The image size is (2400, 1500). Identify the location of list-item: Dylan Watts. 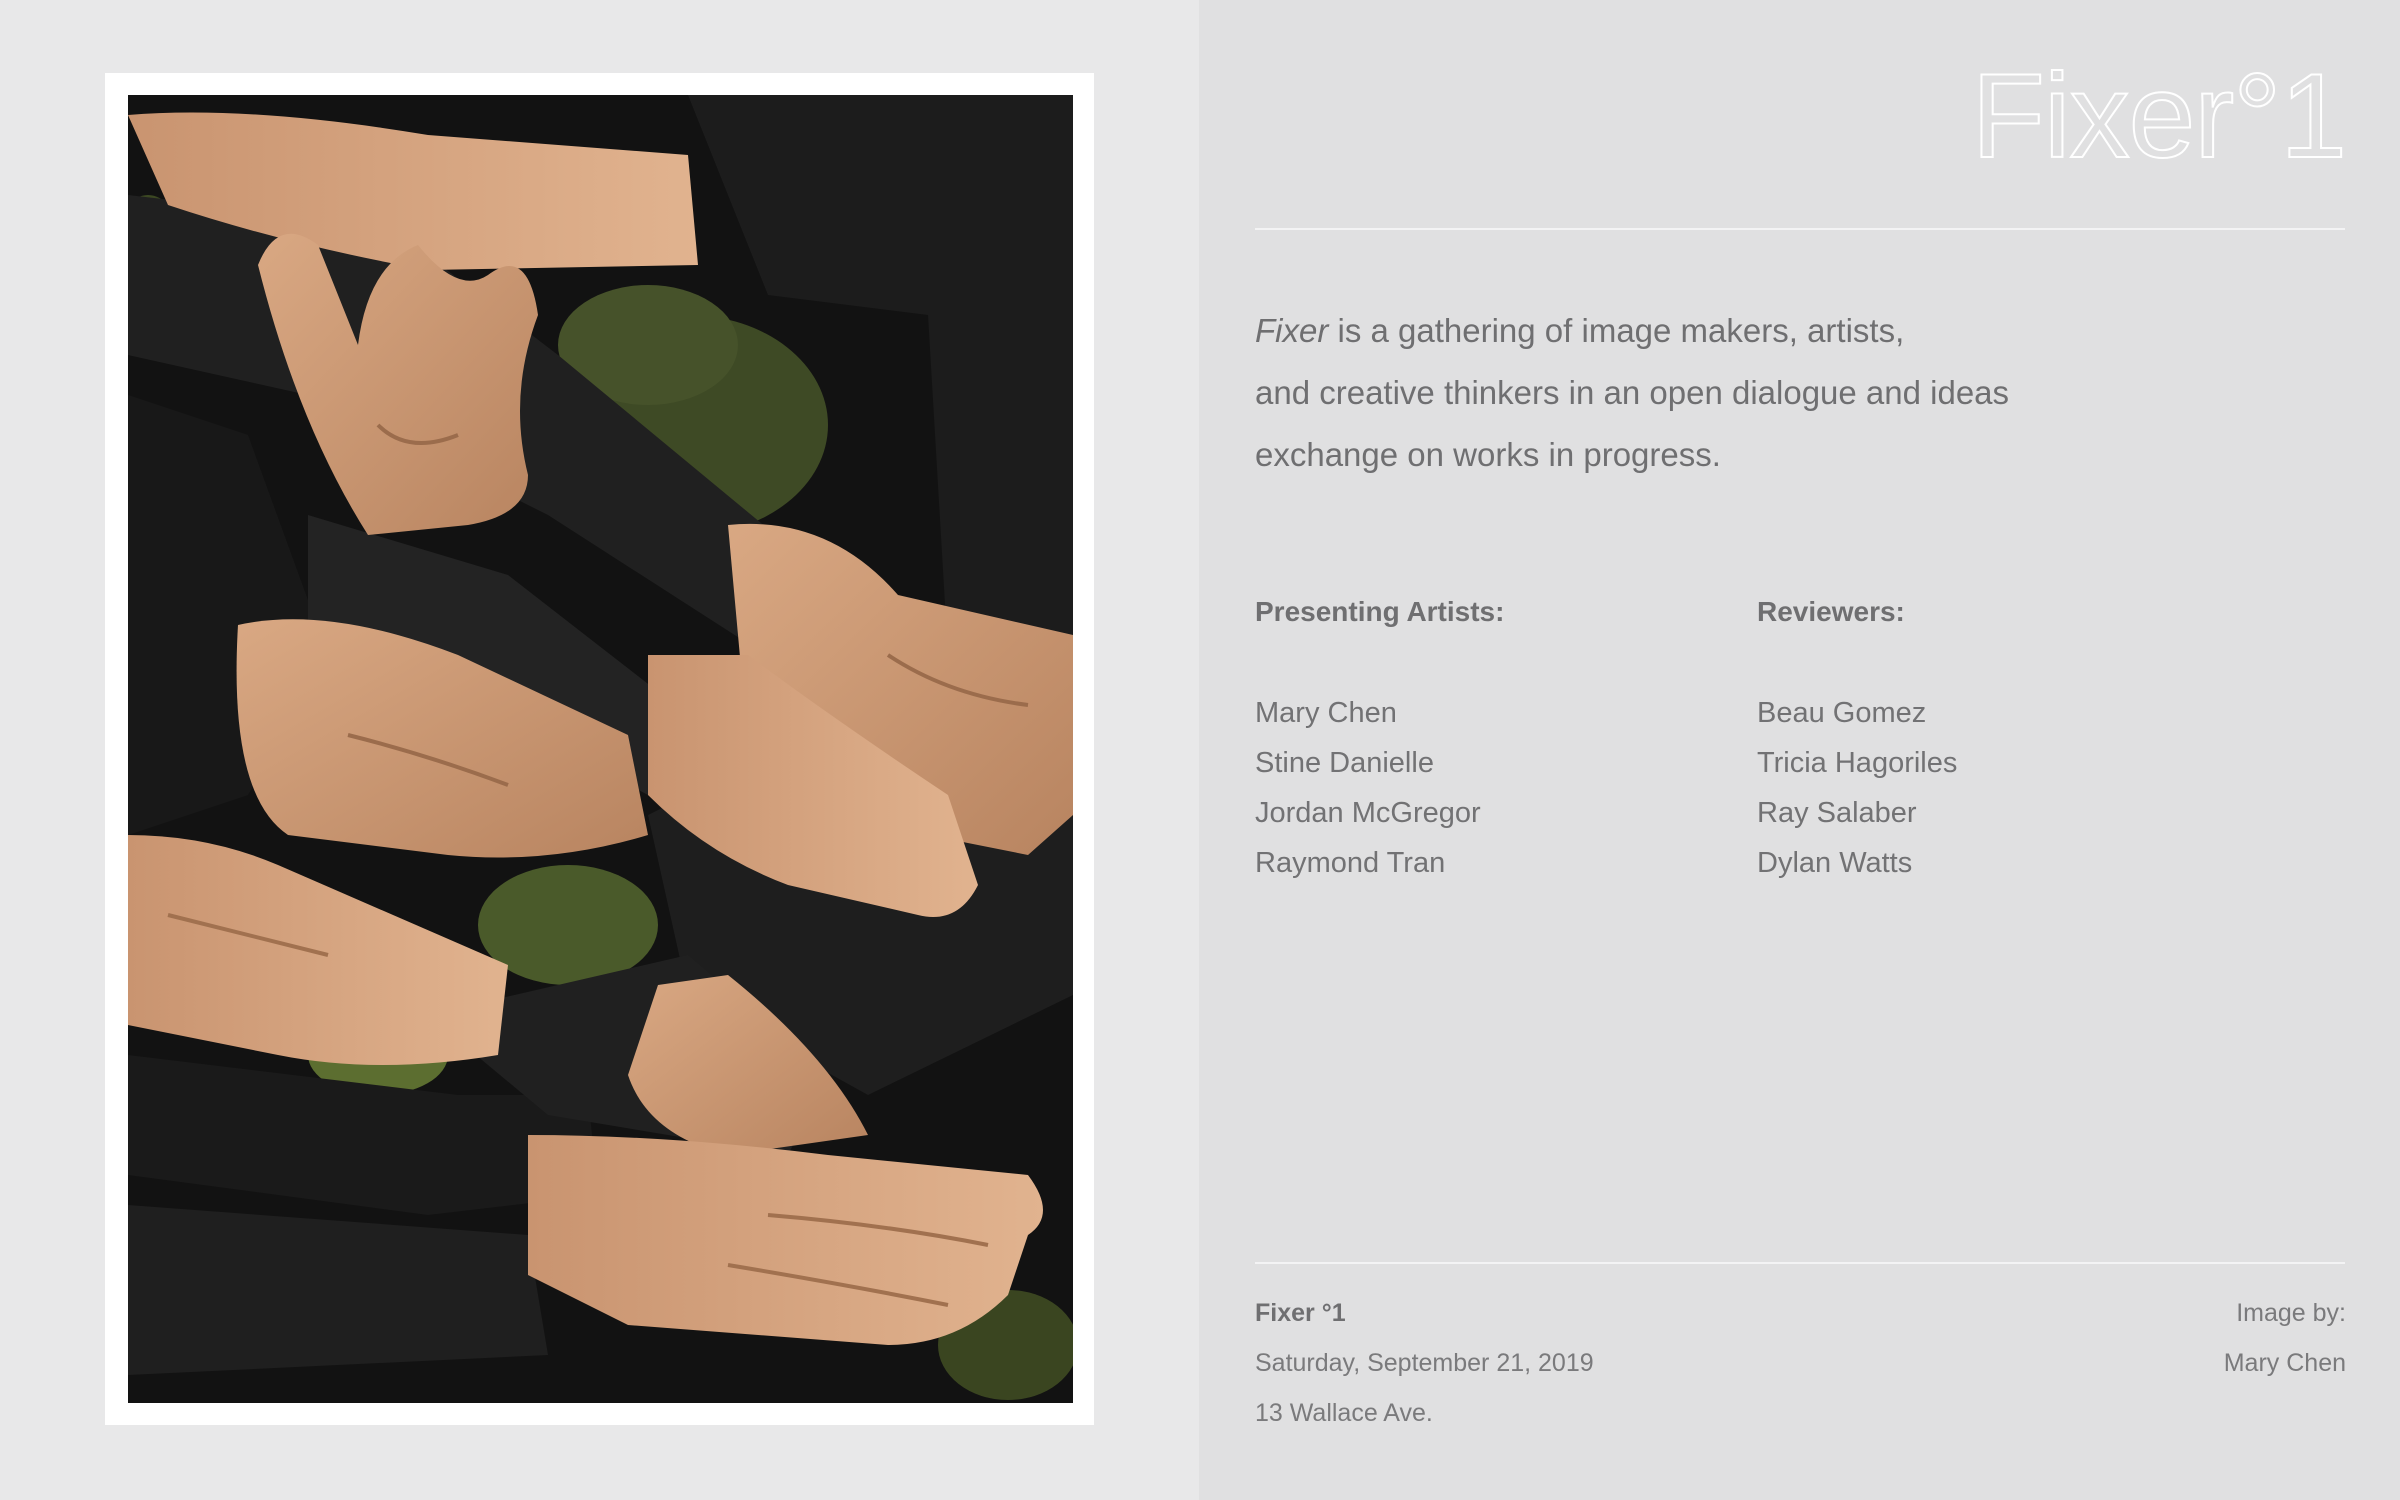
(1835, 863).